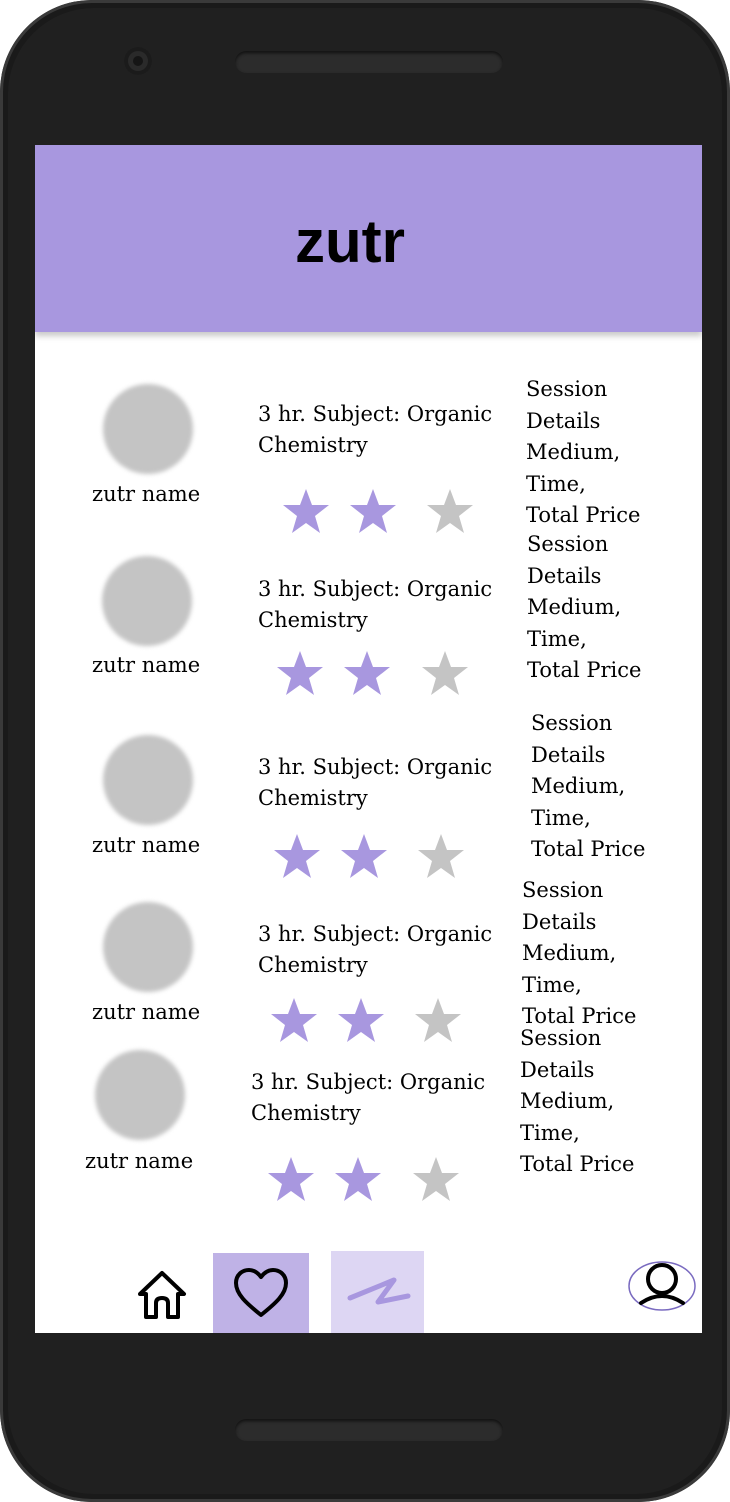  I want to click on bottom-nav, so click(368, 1289).